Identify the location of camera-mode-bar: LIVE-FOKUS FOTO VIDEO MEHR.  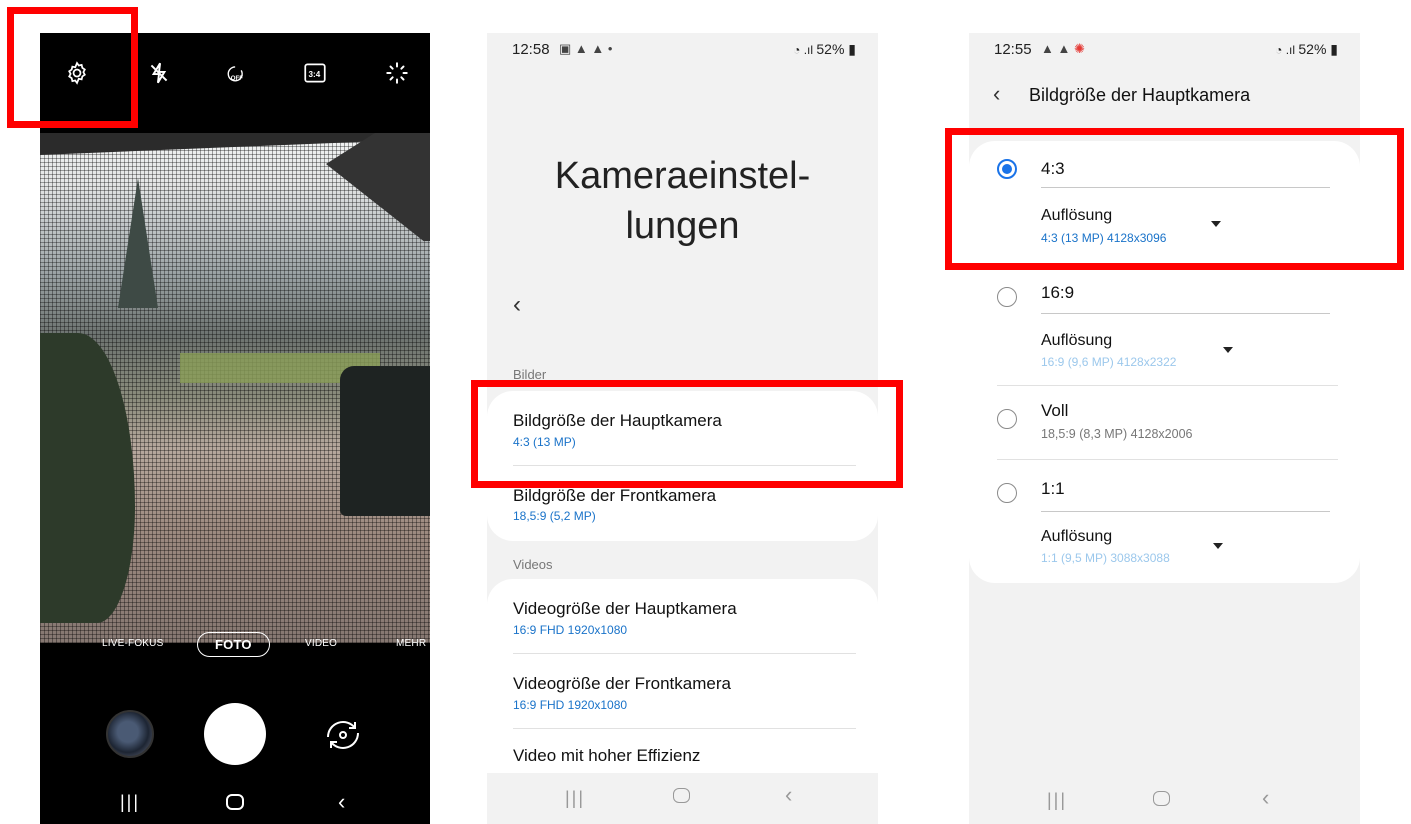
(235, 646).